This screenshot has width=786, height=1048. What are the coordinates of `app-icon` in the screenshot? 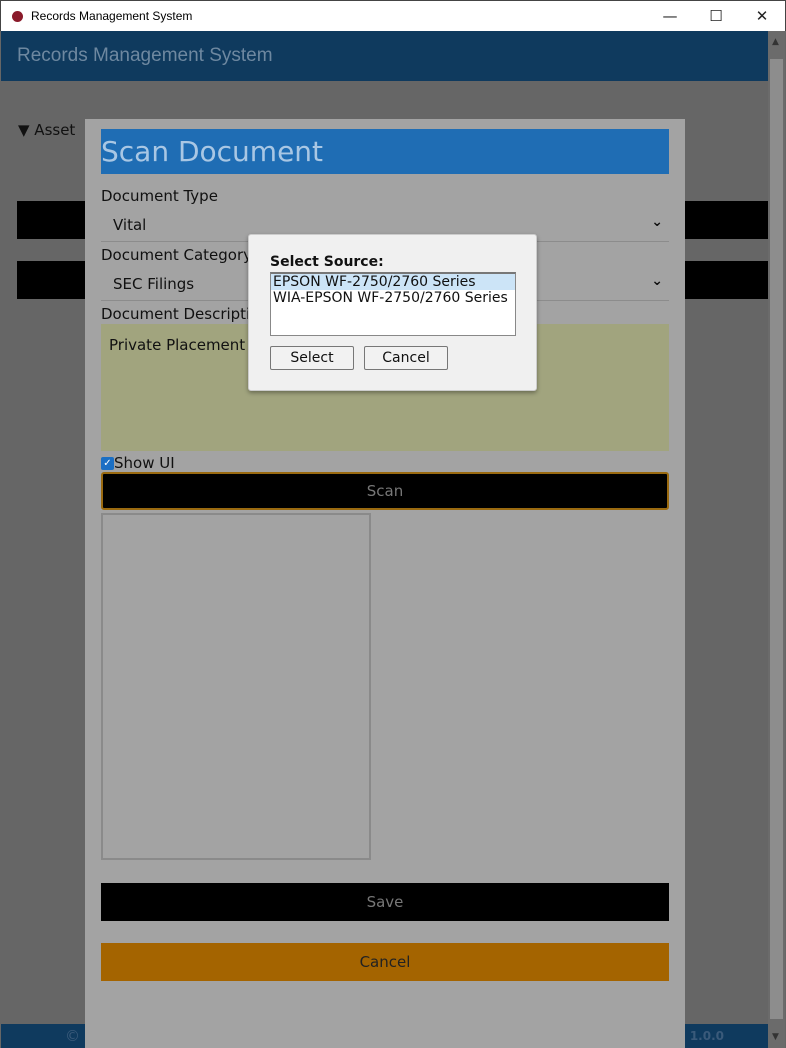 It's located at (17, 16).